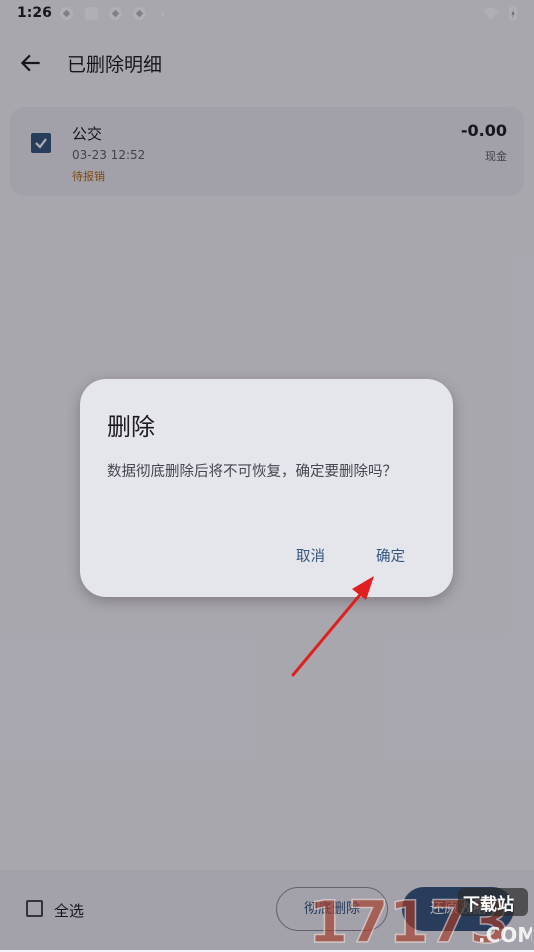 The height and width of the screenshot is (952, 534). What do you see at coordinates (332, 626) in the screenshot?
I see `annotation-arrow-icon` at bounding box center [332, 626].